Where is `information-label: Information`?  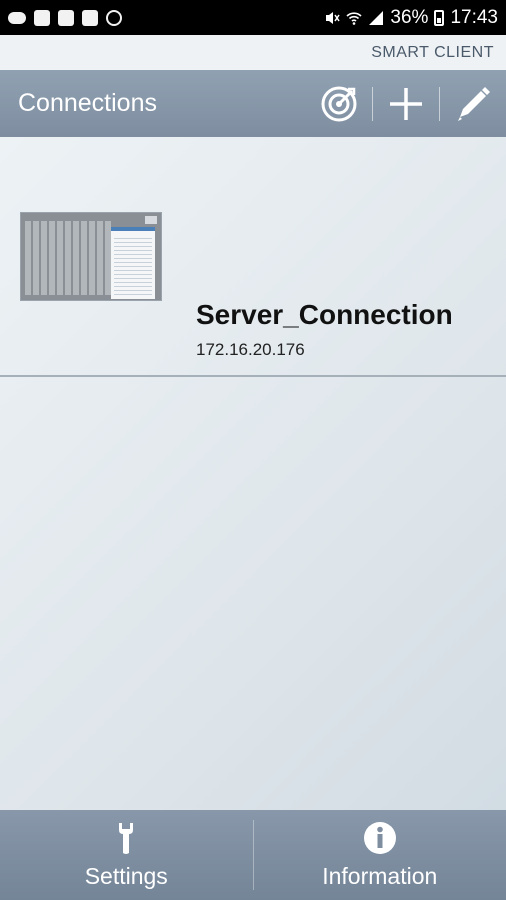 information-label: Information is located at coordinates (380, 875).